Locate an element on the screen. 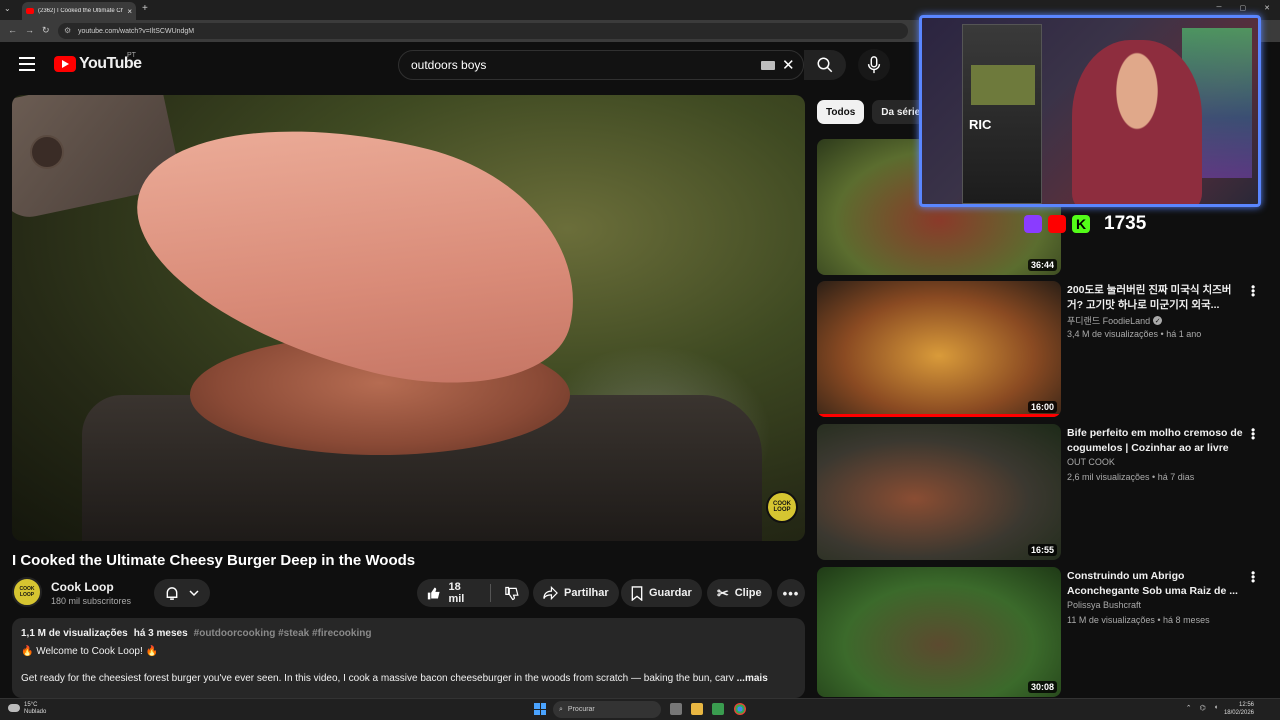 The image size is (1280, 720). tab-close-icon: × is located at coordinates (129, 11).